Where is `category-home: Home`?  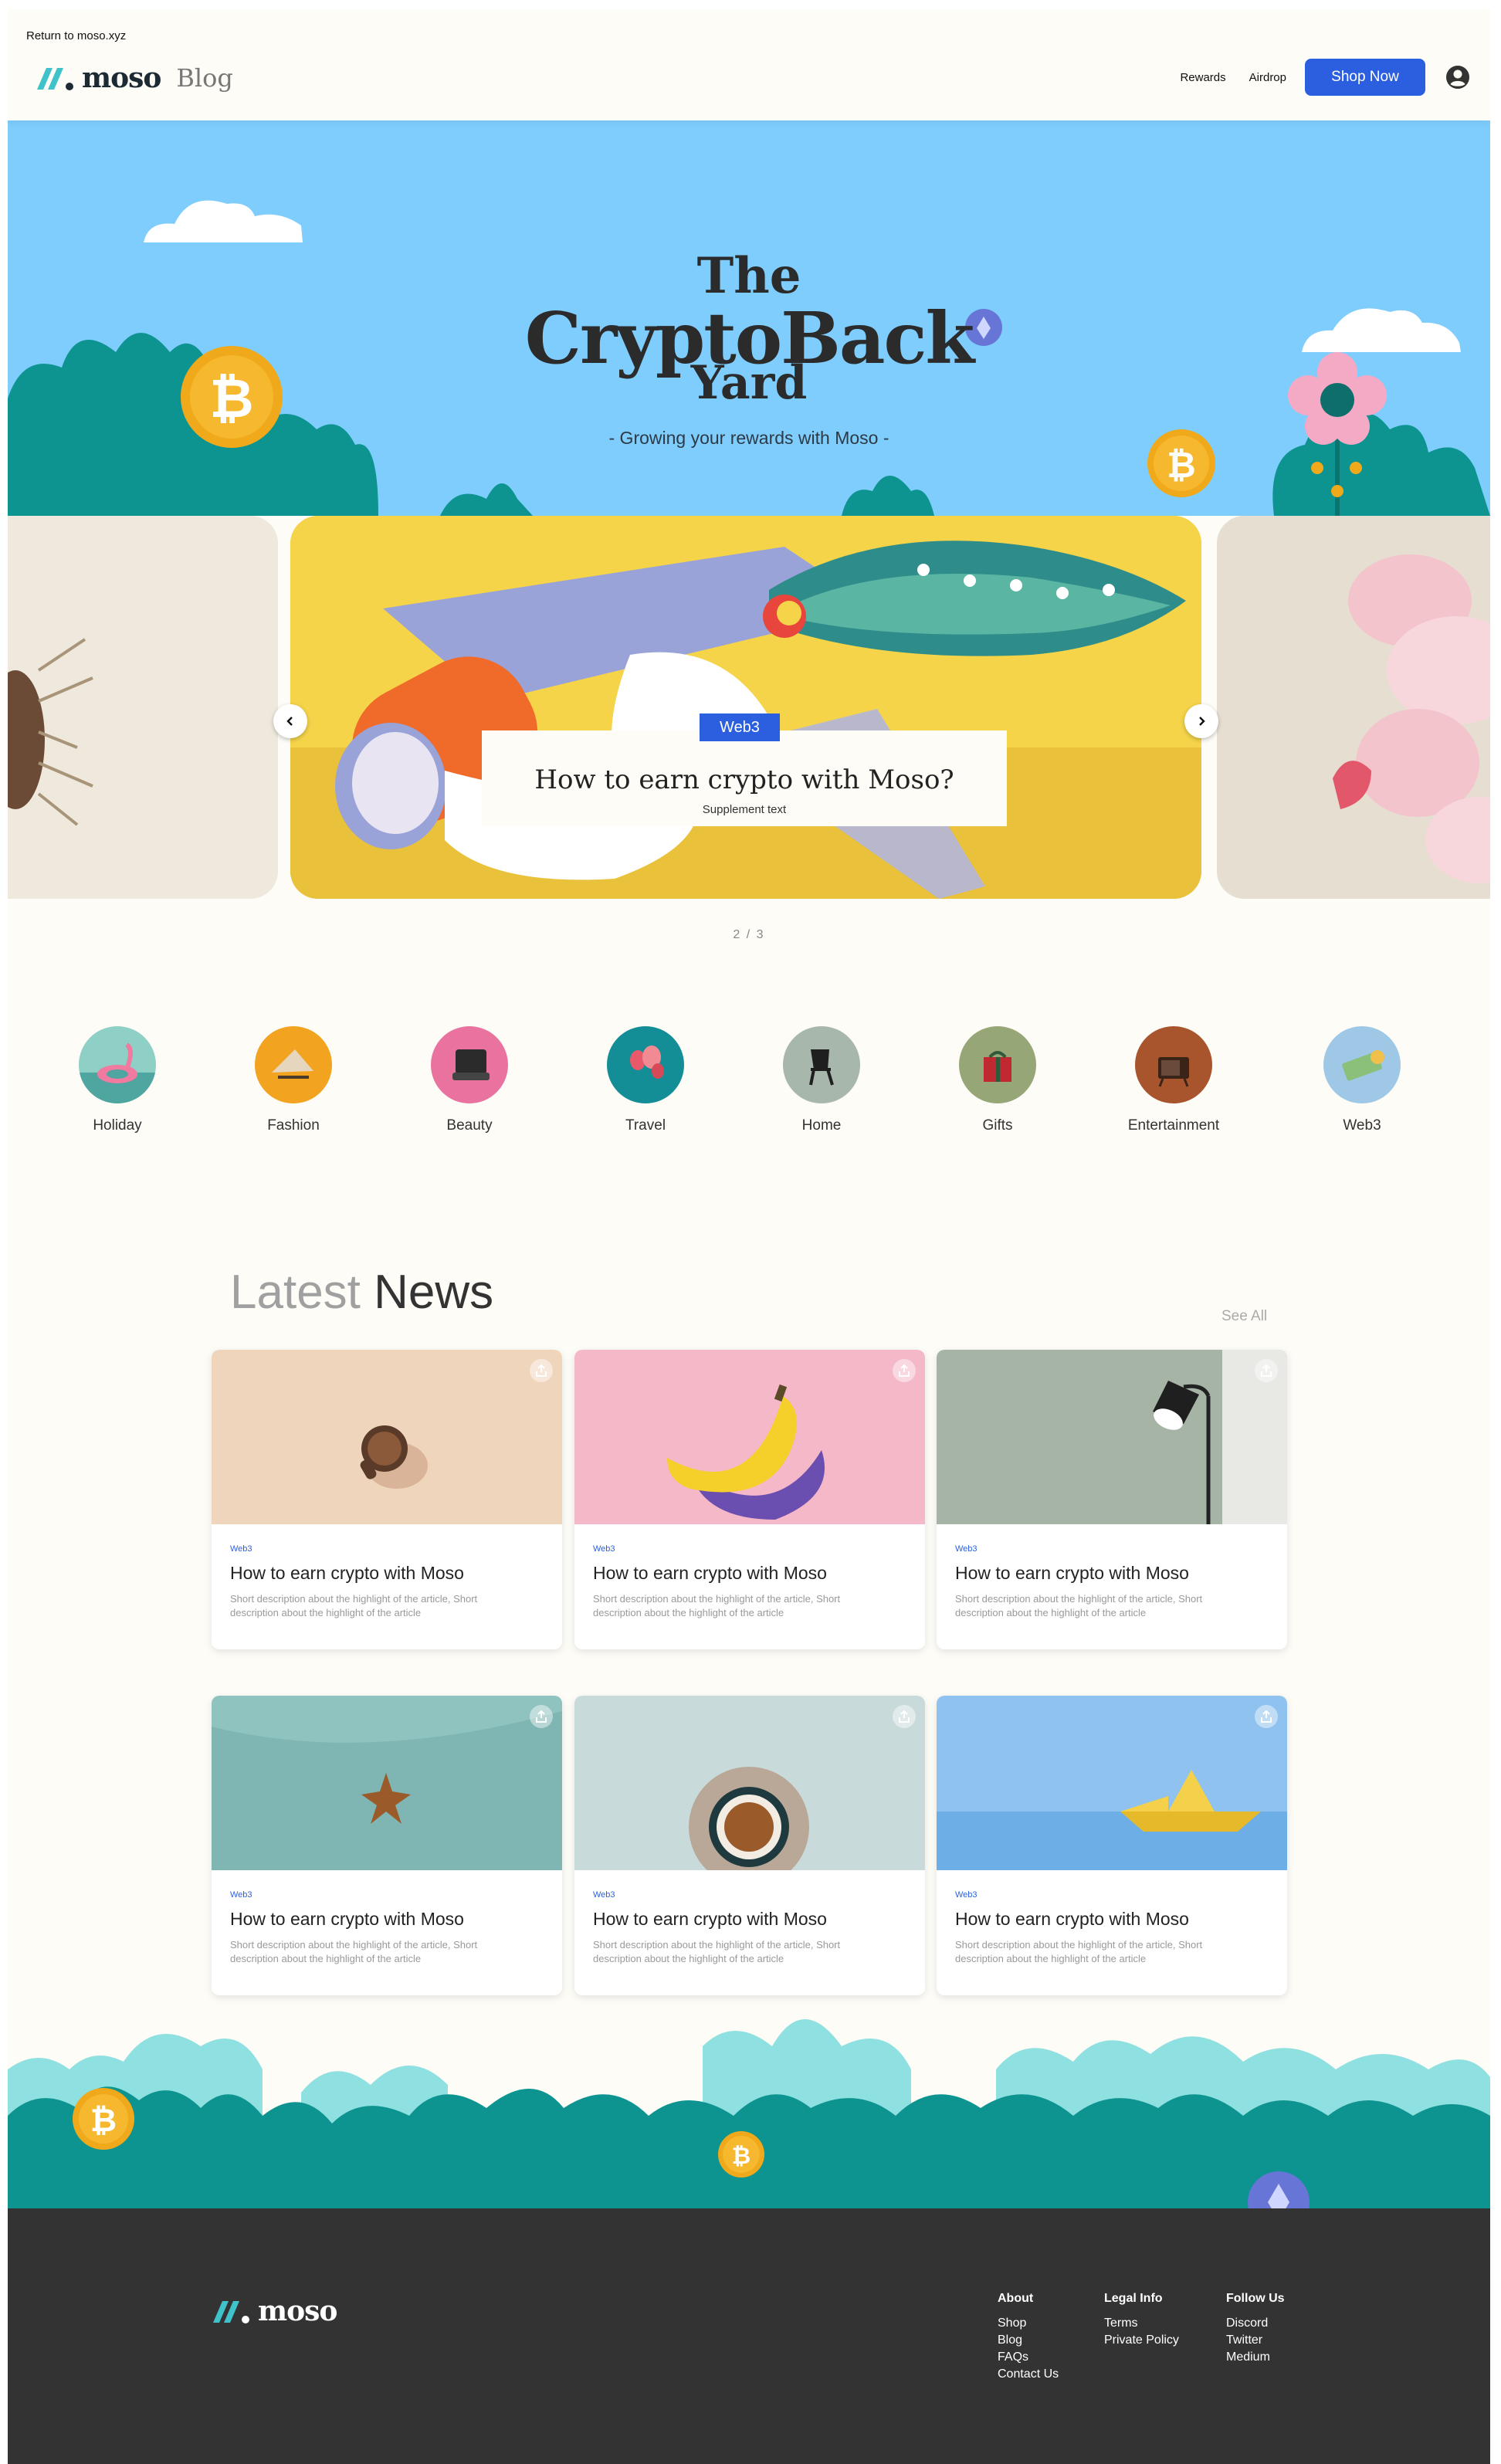 category-home: Home is located at coordinates (821, 1080).